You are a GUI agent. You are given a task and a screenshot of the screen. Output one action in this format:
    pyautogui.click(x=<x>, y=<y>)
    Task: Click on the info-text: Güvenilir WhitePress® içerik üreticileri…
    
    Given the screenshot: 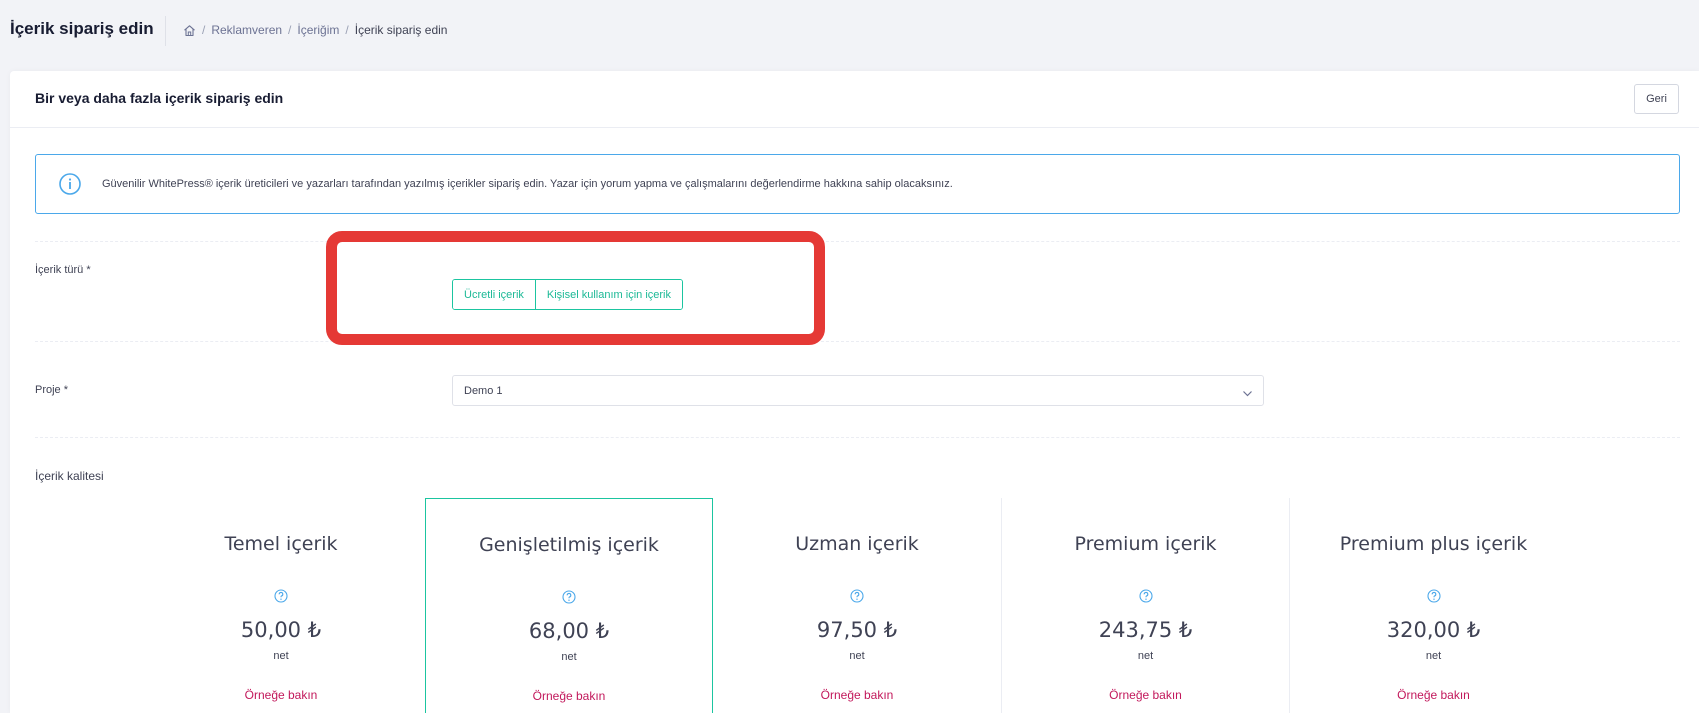 What is the action you would take?
    pyautogui.click(x=527, y=184)
    